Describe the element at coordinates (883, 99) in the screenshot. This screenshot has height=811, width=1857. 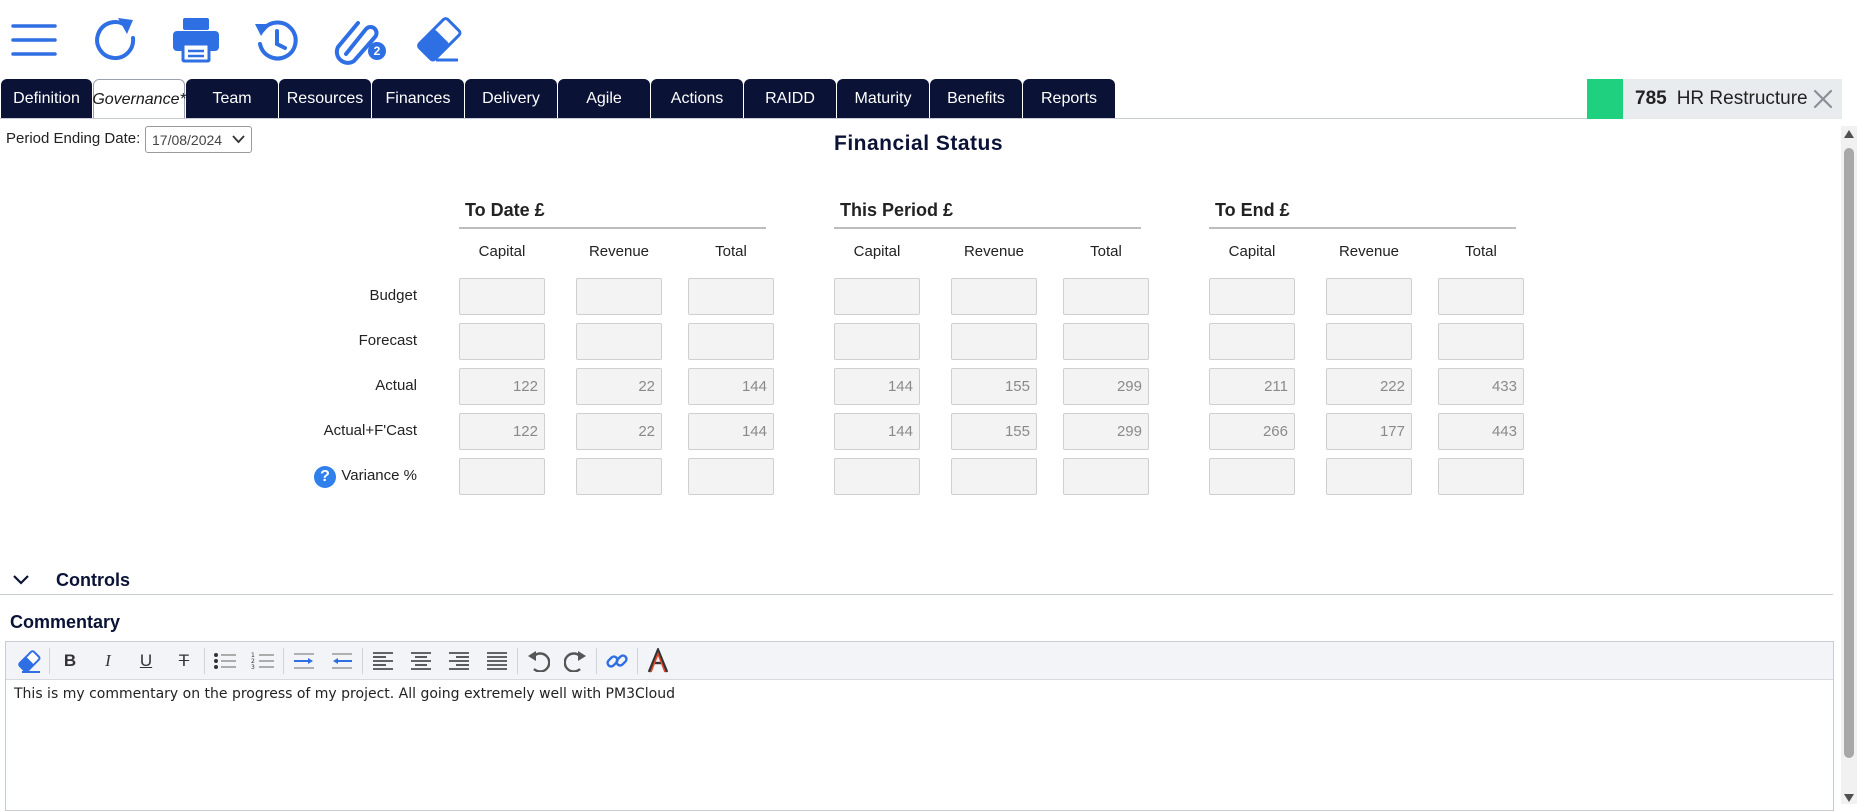
I see `tab-maturity: Maturity` at that location.